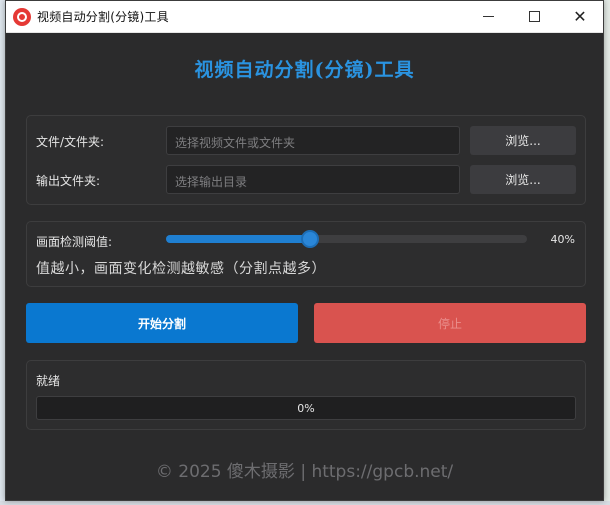 The width and height of the screenshot is (610, 505). I want to click on progress-bar: 0%, so click(306, 408).